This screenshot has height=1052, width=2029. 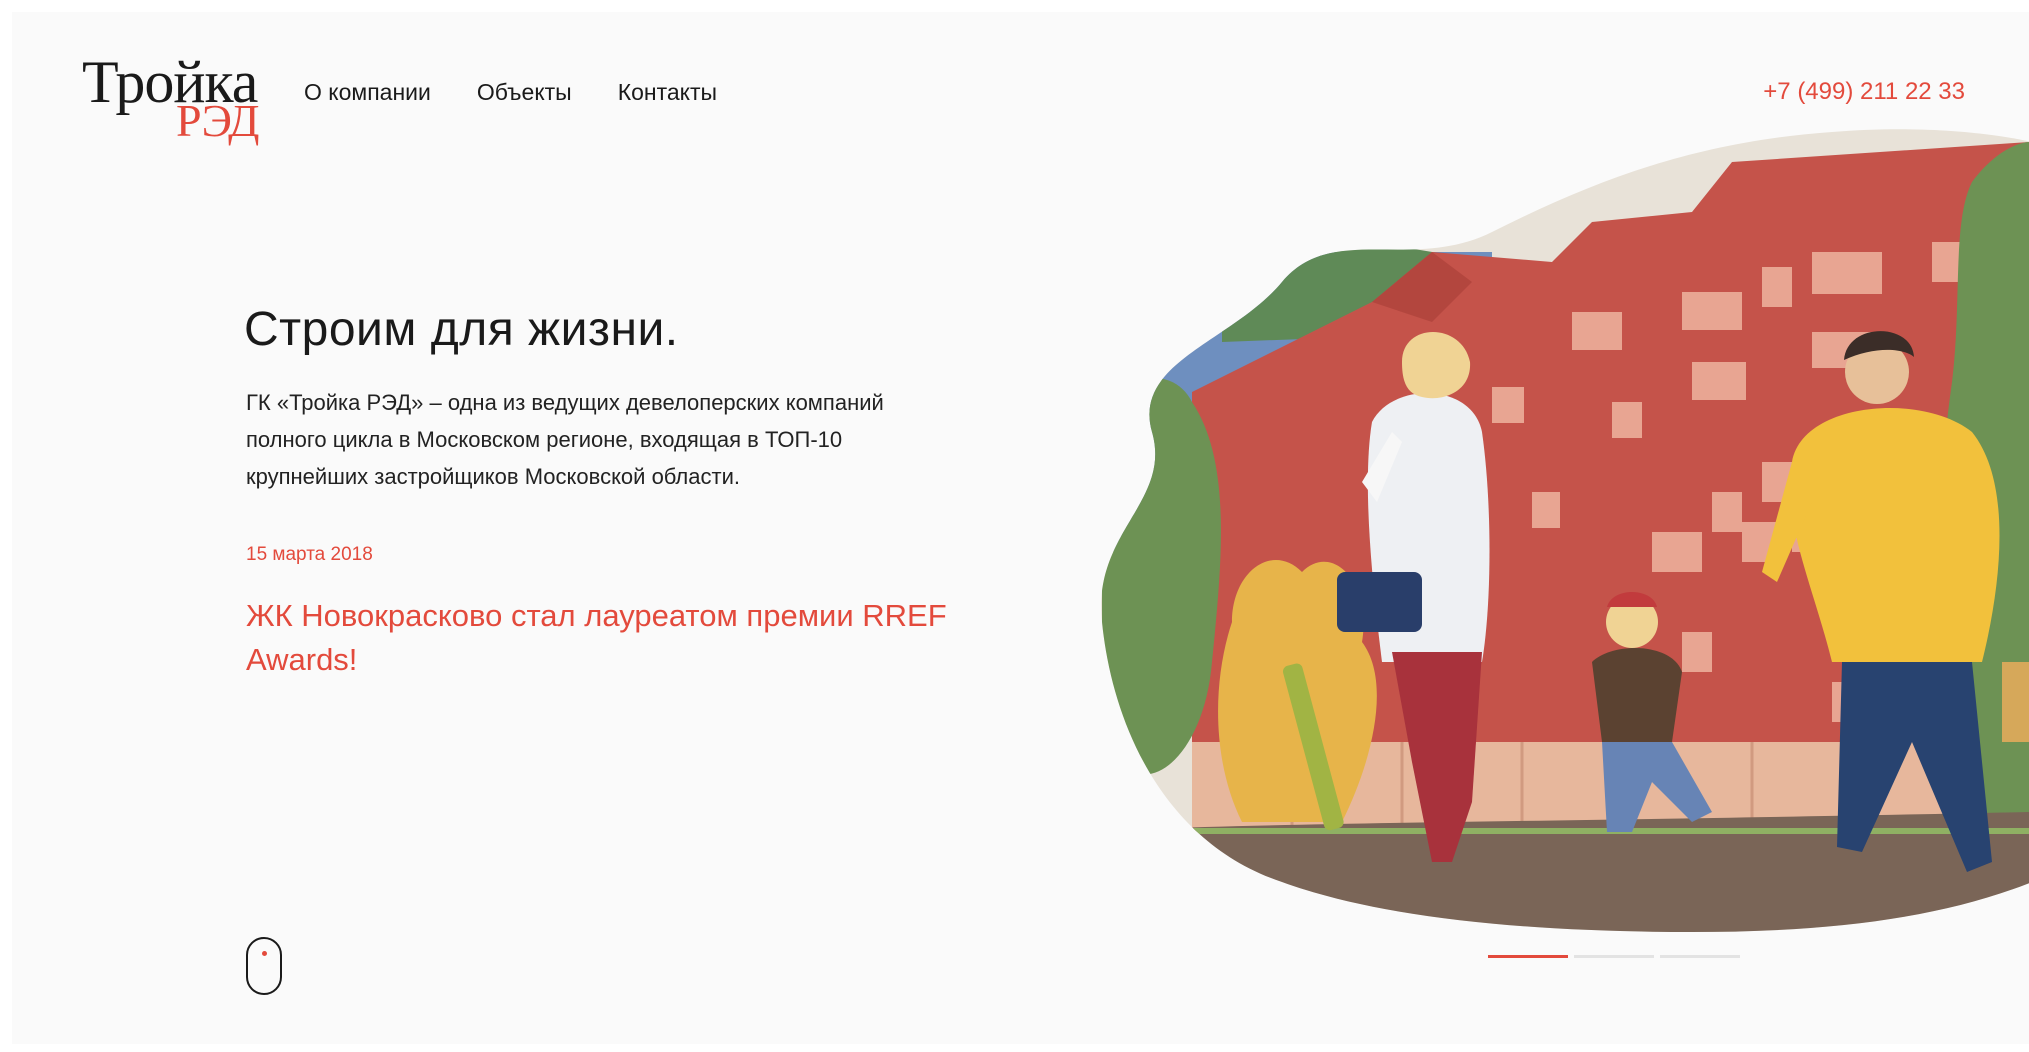 What do you see at coordinates (167, 95) in the screenshot?
I see `logo: Тройка РЭД` at bounding box center [167, 95].